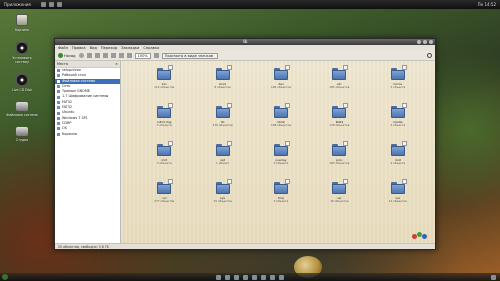  Describe the element at coordinates (222, 157) in the screenshot. I see `folder-item: opt 1 объект` at that location.